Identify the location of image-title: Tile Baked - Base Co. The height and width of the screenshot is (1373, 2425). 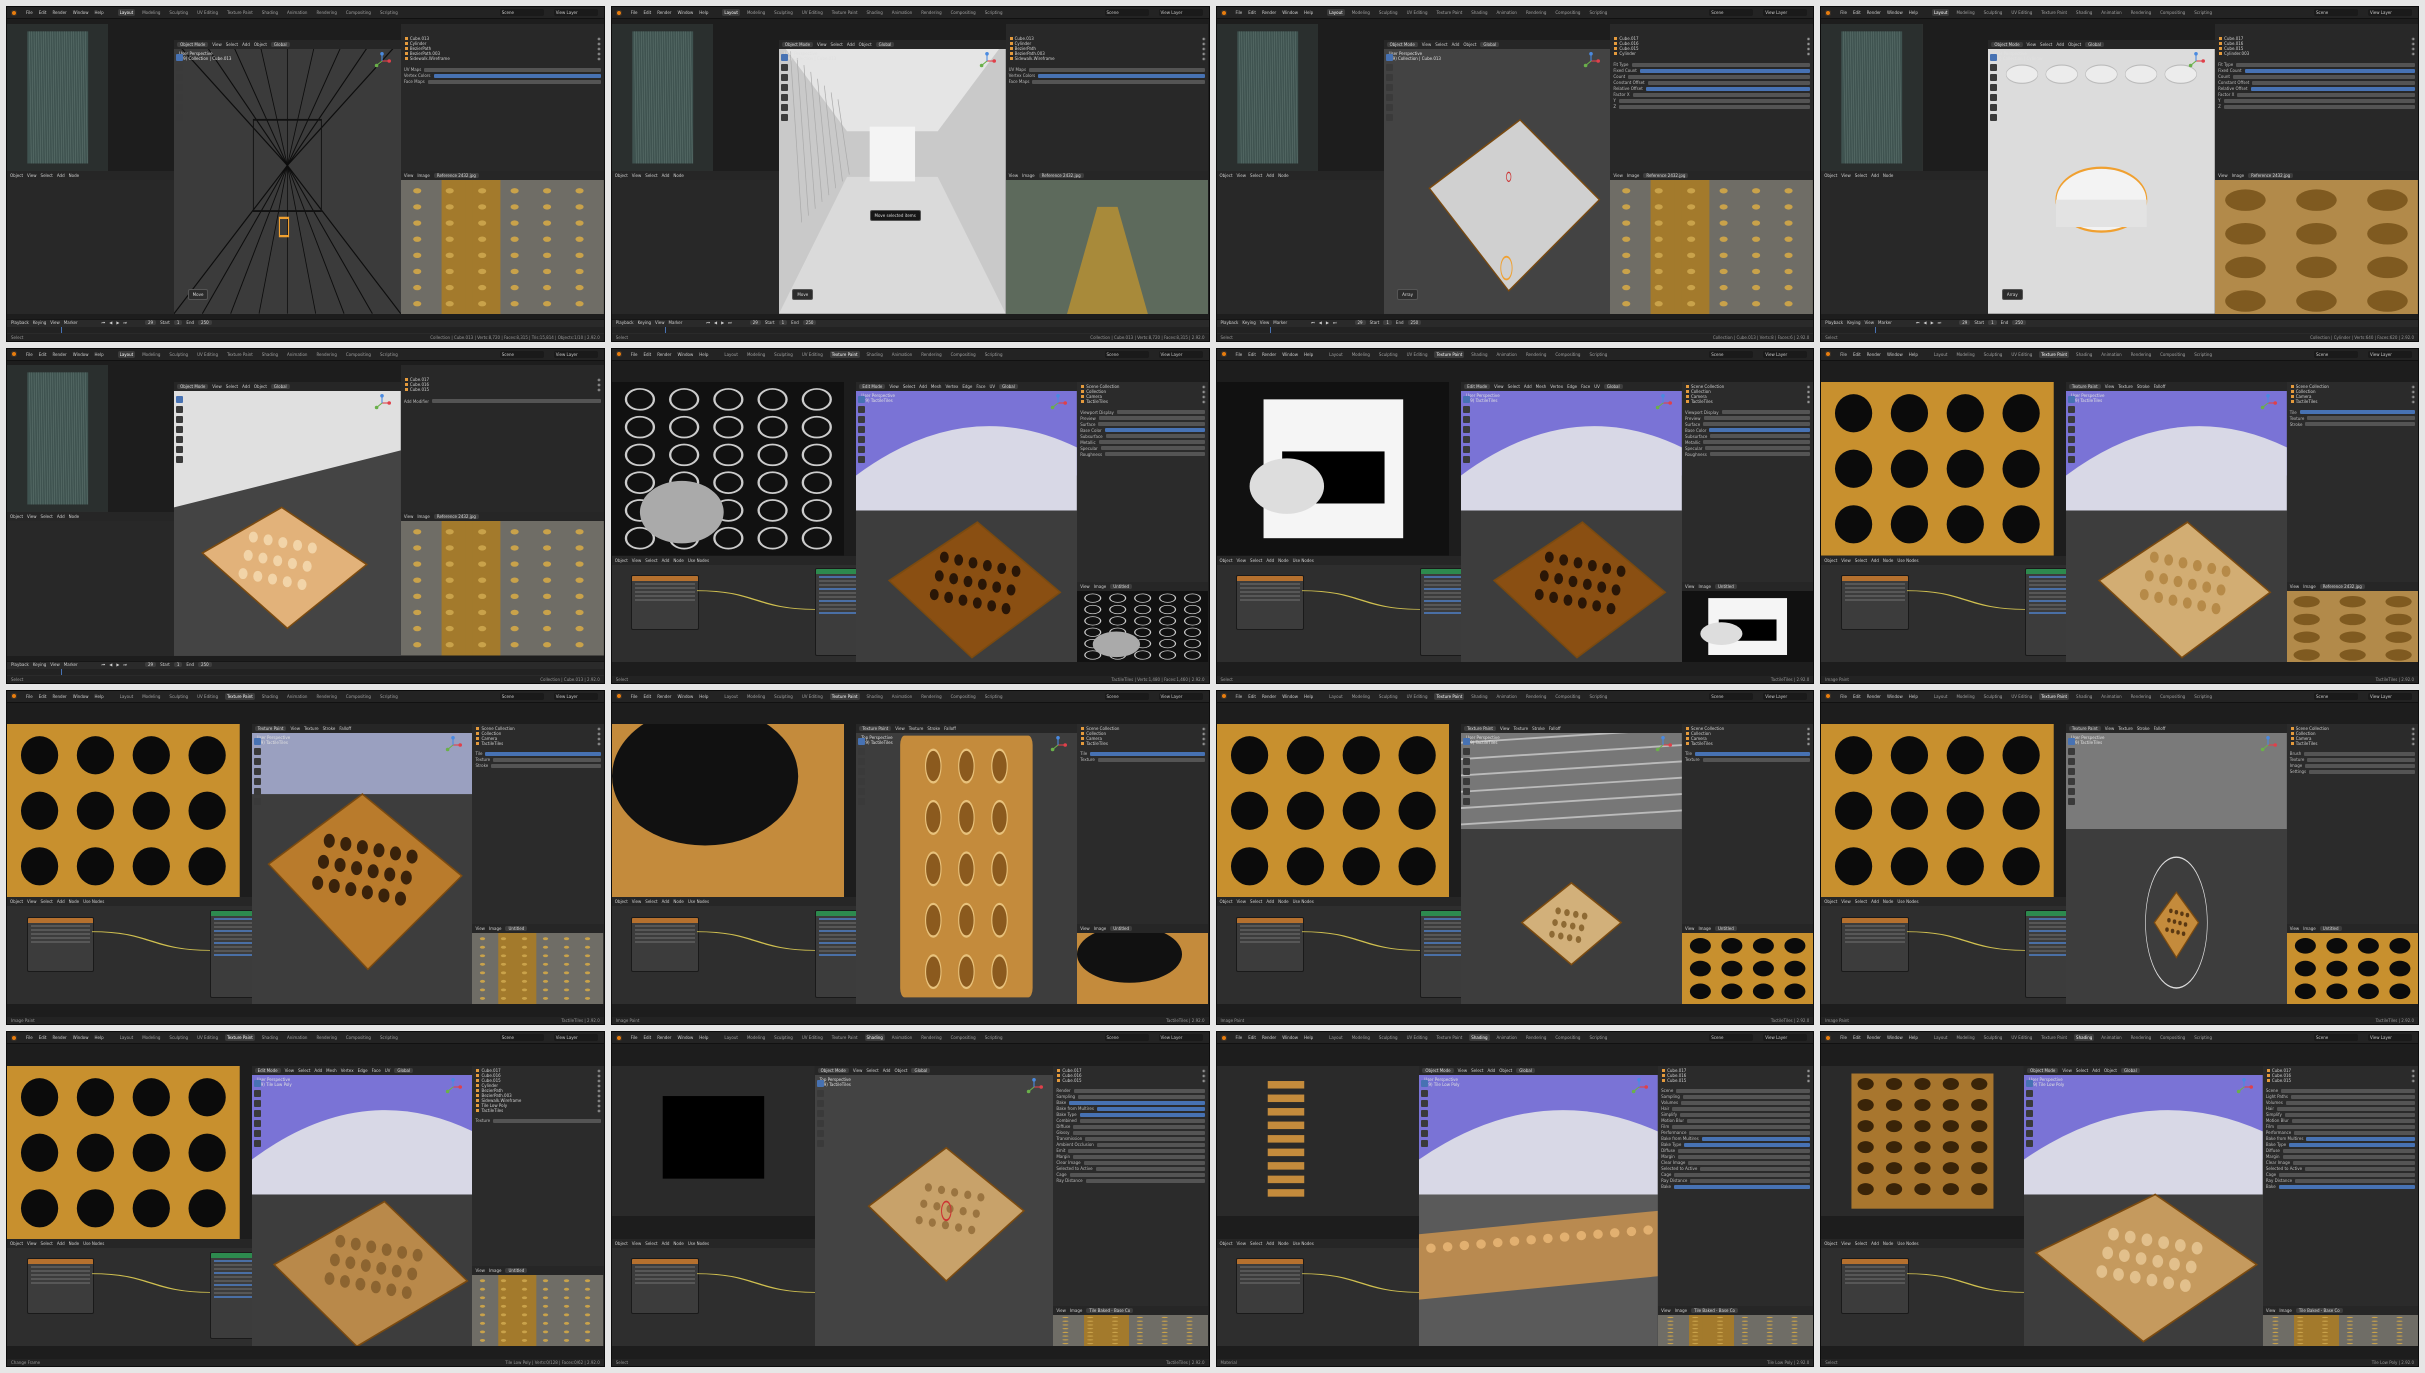
(1110, 1310).